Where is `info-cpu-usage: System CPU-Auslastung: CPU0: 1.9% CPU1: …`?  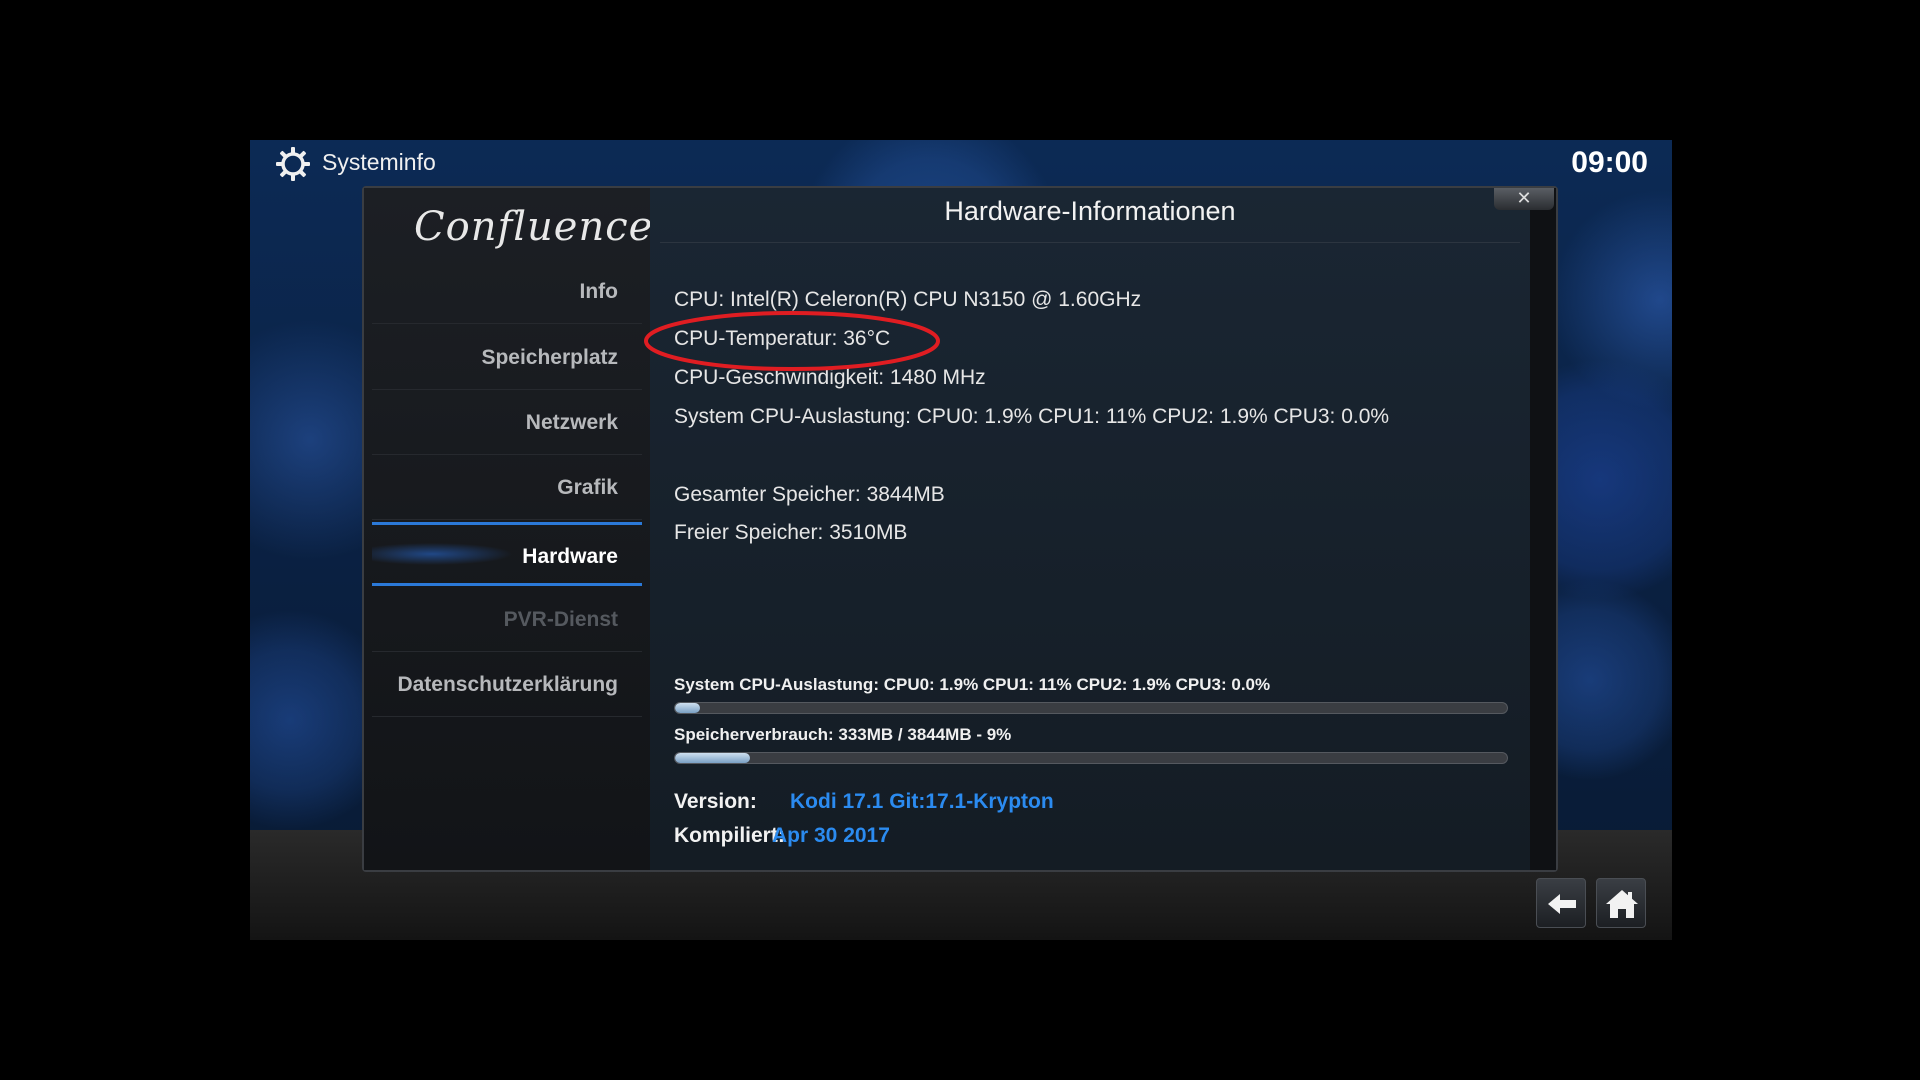 info-cpu-usage: System CPU-Auslastung: CPU0: 1.9% CPU1: … is located at coordinates (1032, 416).